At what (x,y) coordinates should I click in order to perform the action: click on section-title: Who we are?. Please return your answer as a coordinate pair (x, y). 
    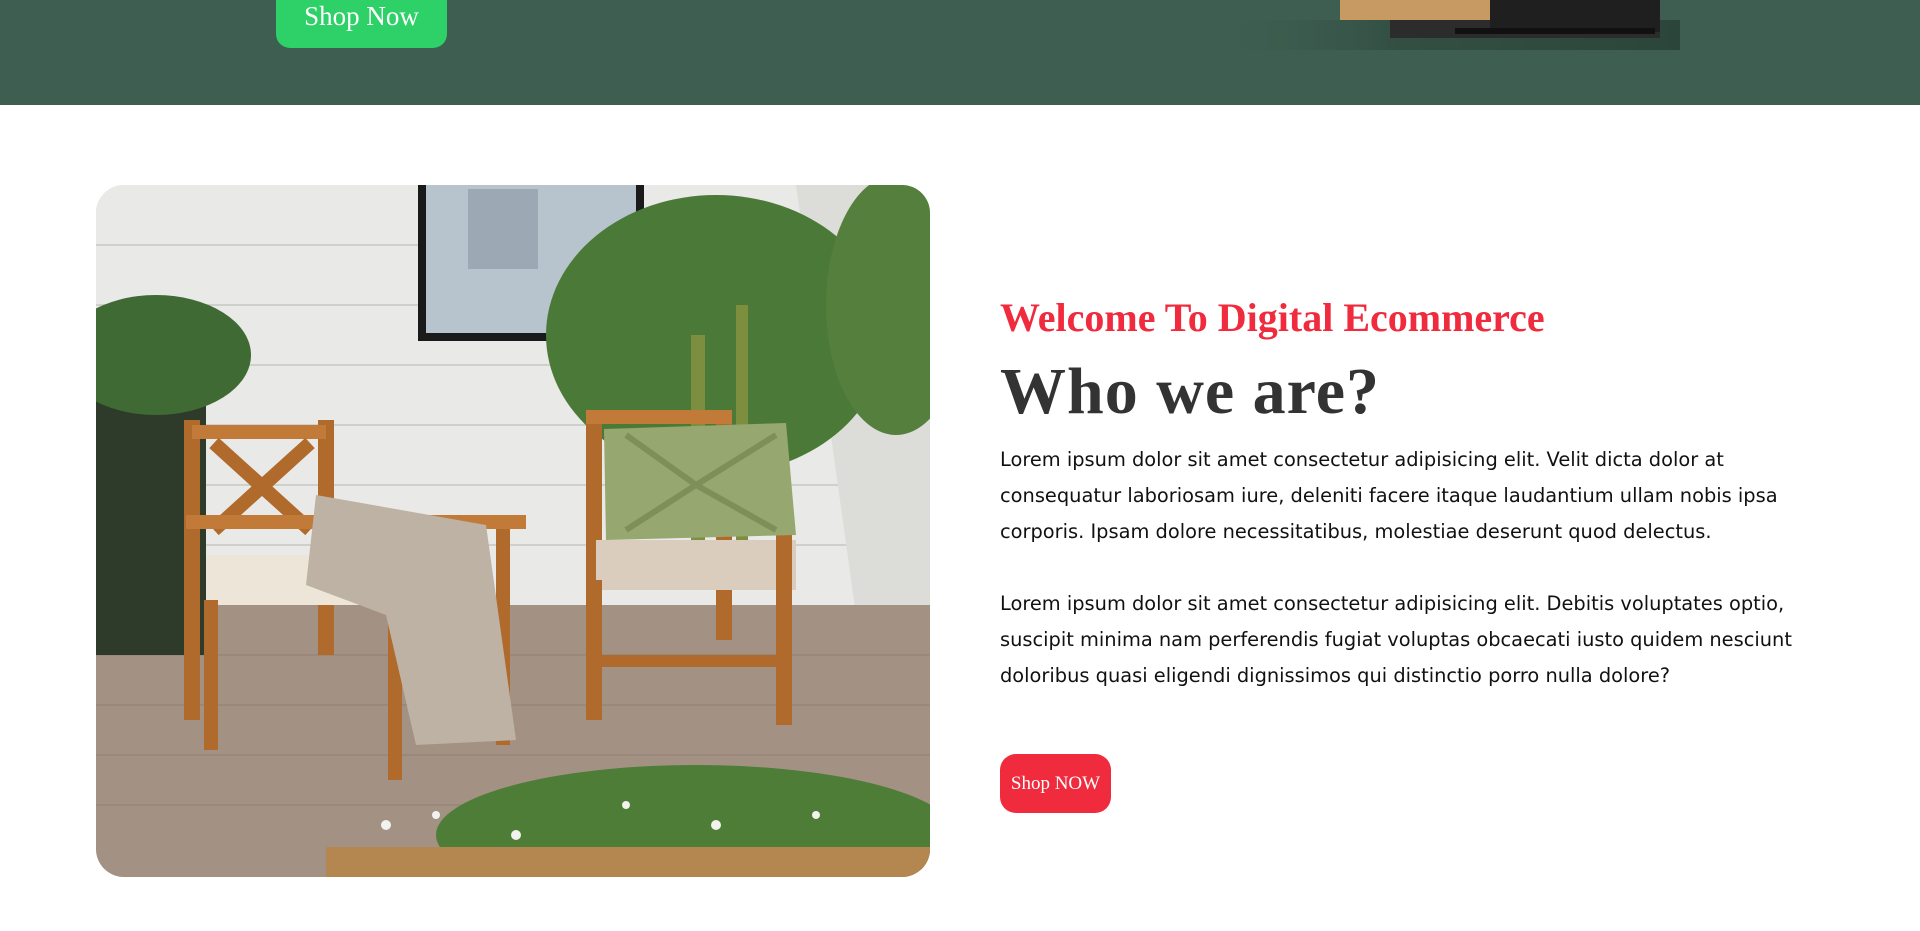
    Looking at the image, I should click on (1190, 391).